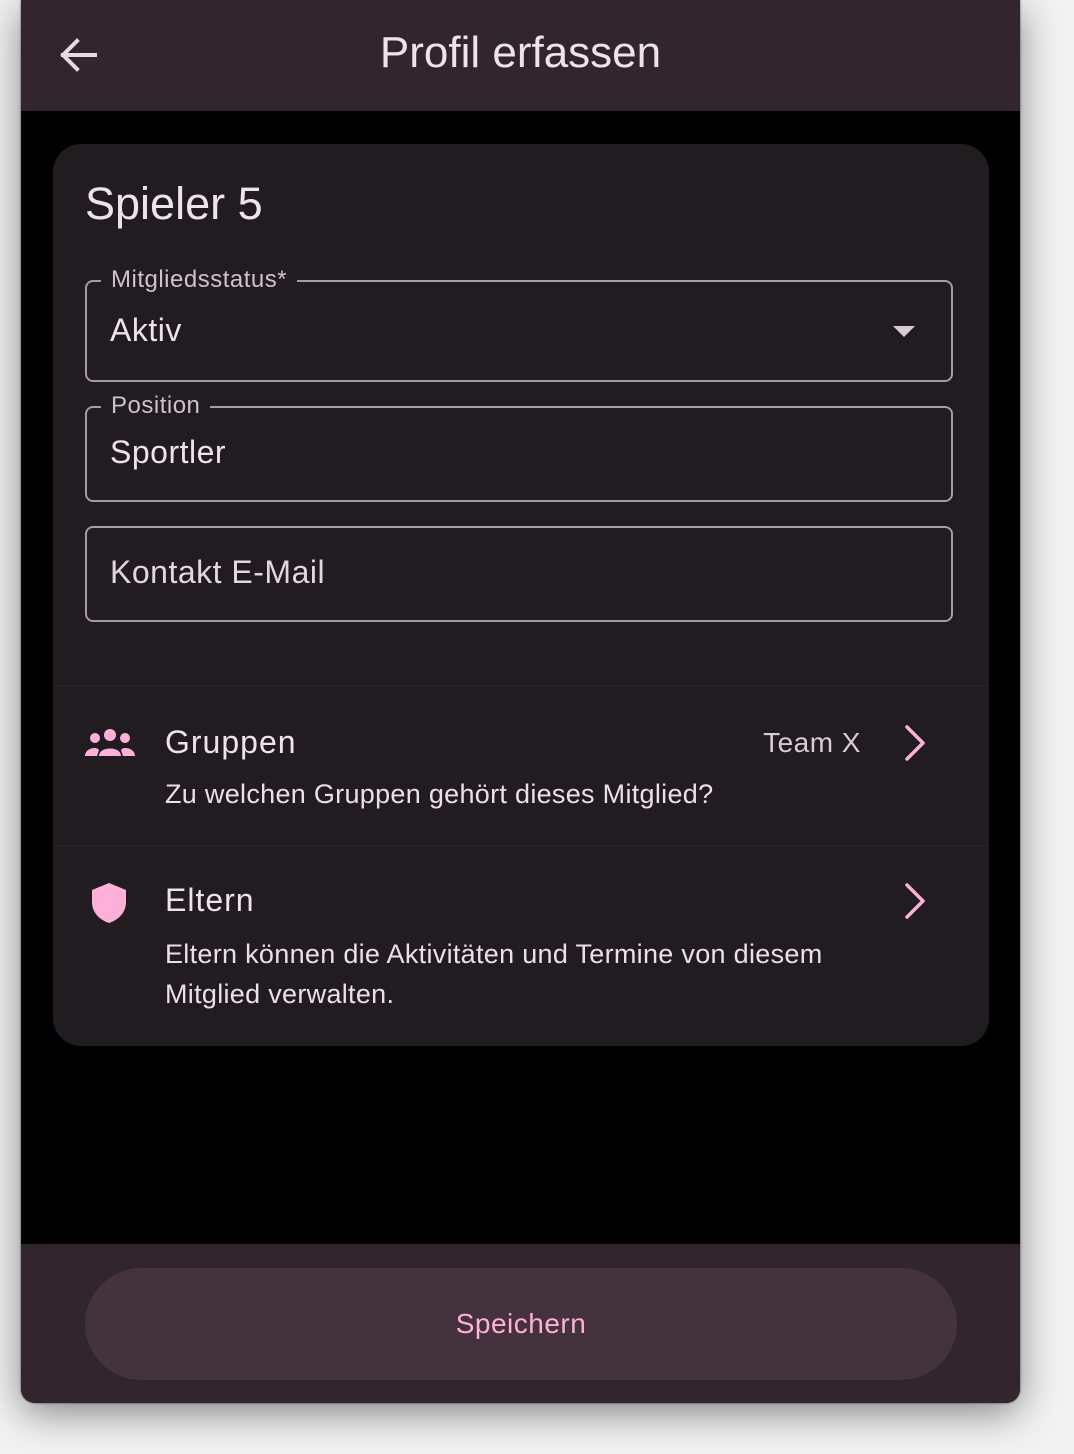  Describe the element at coordinates (168, 452) in the screenshot. I see `position-value: Sportler` at that location.